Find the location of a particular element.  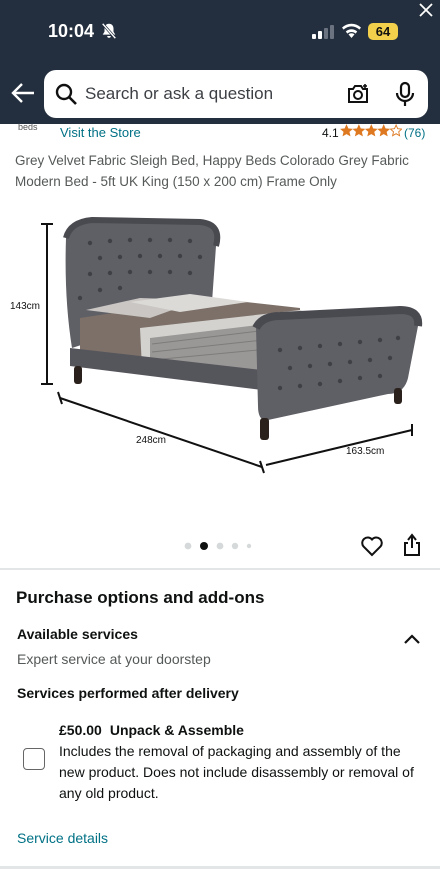

image-carousel-dots is located at coordinates (223, 546).